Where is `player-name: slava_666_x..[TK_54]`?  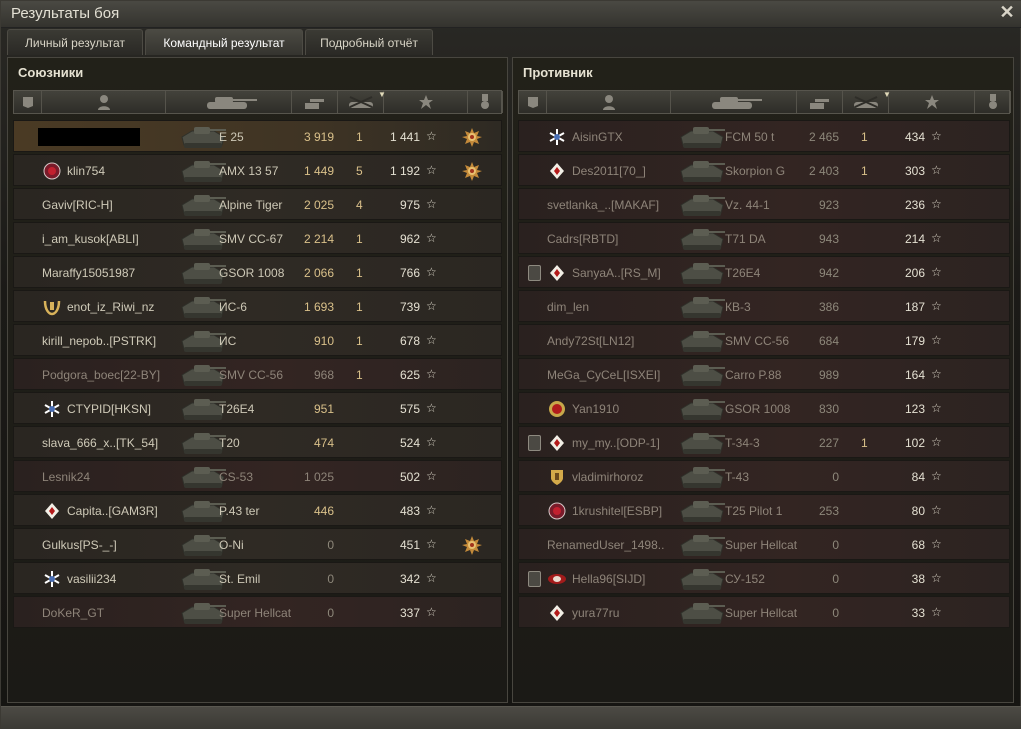 player-name: slava_666_x..[TK_54] is located at coordinates (100, 443).